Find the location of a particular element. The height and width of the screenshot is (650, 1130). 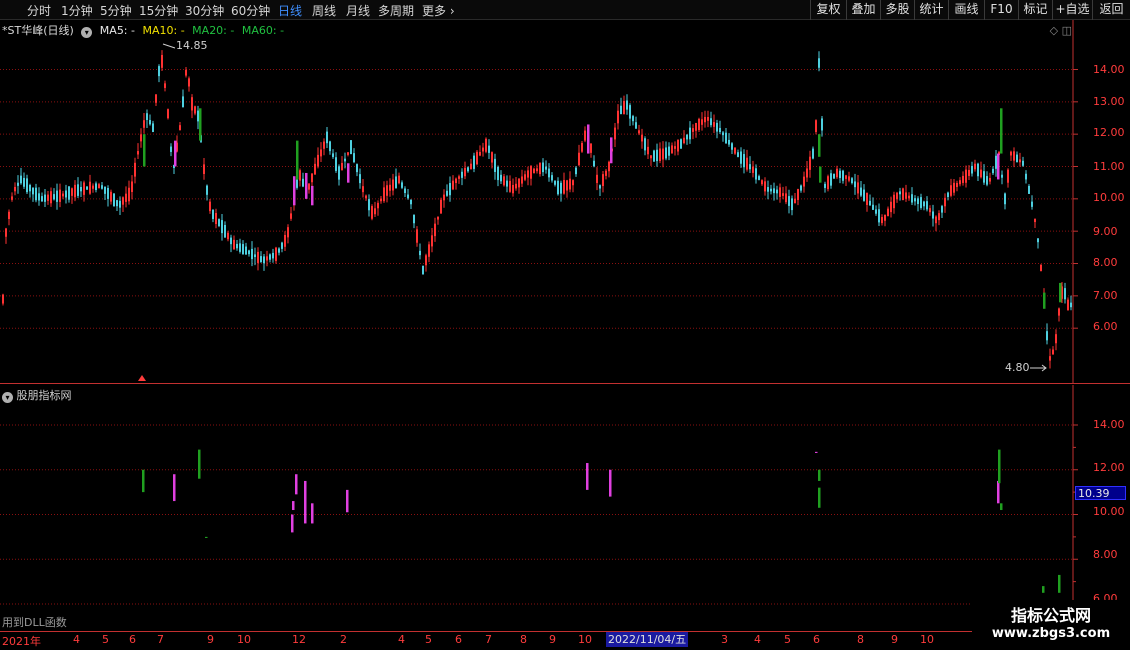

multi-stock-button: 多股 is located at coordinates (897, 10).